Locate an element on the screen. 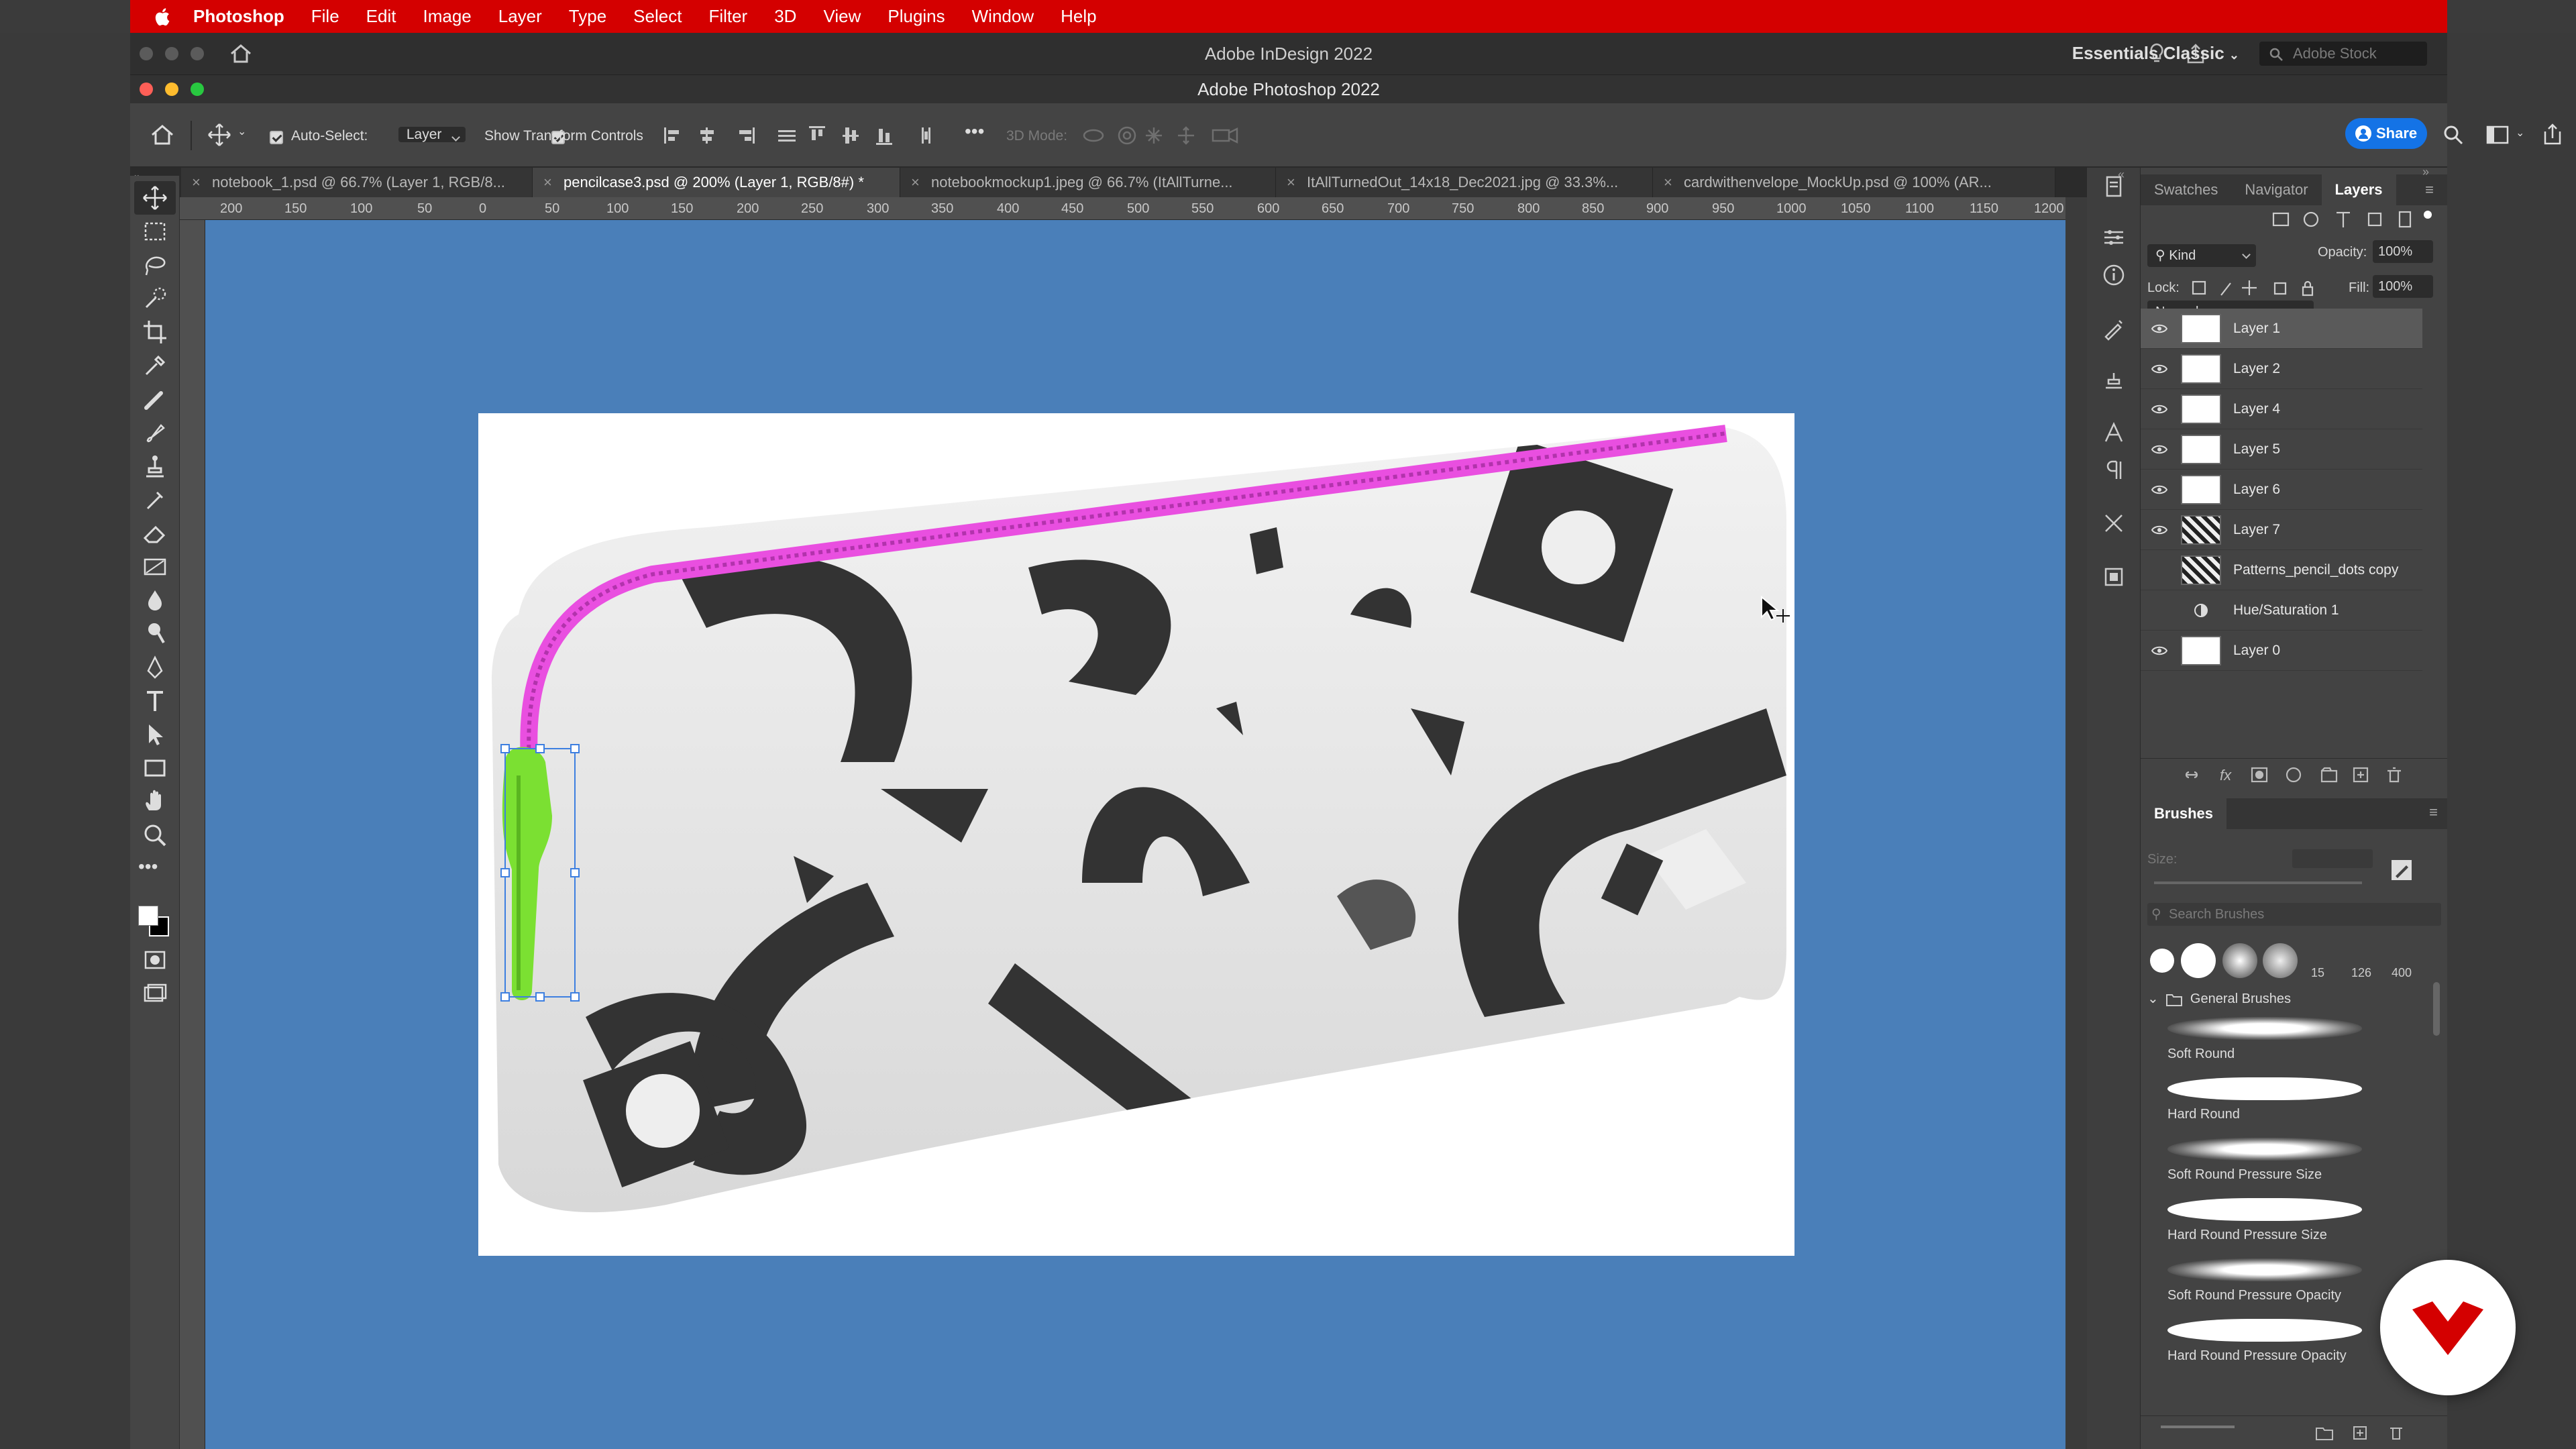  brush-item: Hard Round Pressure Opacity is located at coordinates (2278, 1341).